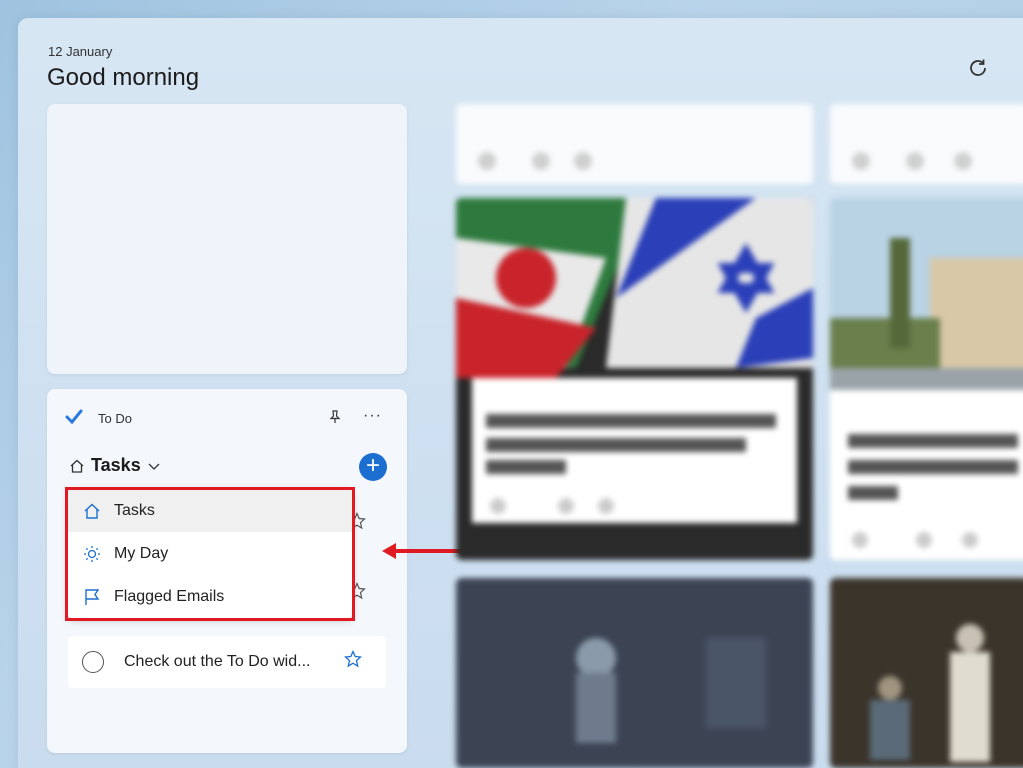 This screenshot has width=1023, height=768. What do you see at coordinates (77, 466) in the screenshot?
I see `home-icon` at bounding box center [77, 466].